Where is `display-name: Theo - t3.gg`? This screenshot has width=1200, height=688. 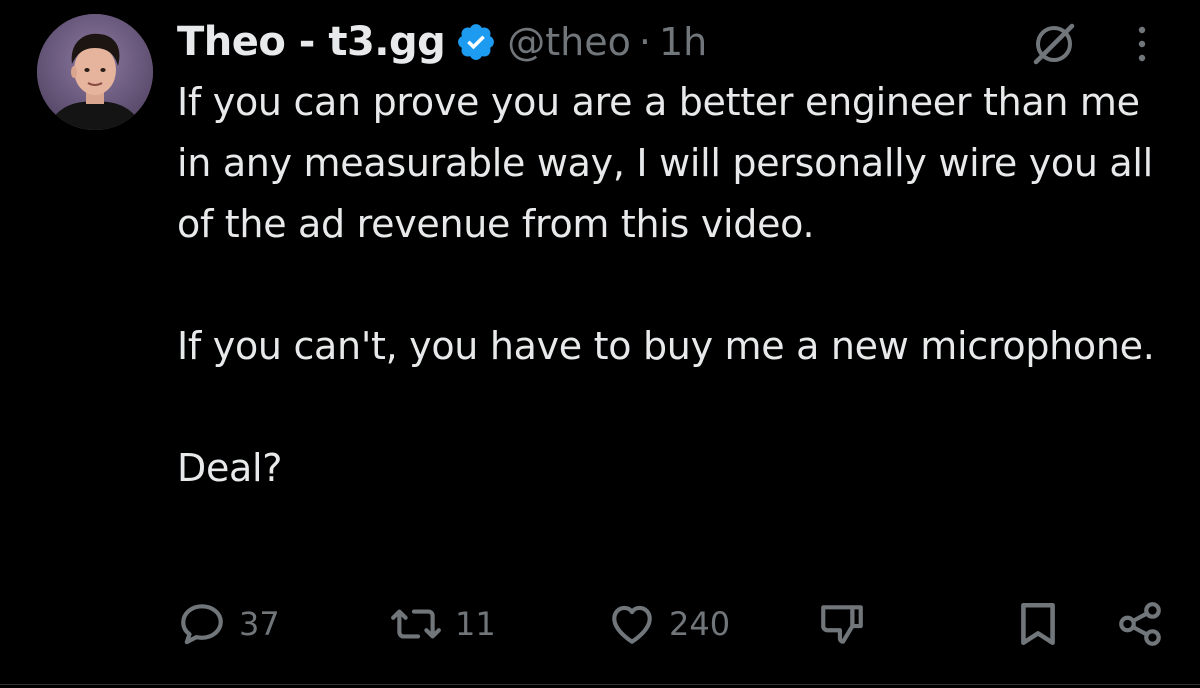 display-name: Theo - t3.gg is located at coordinates (311, 42).